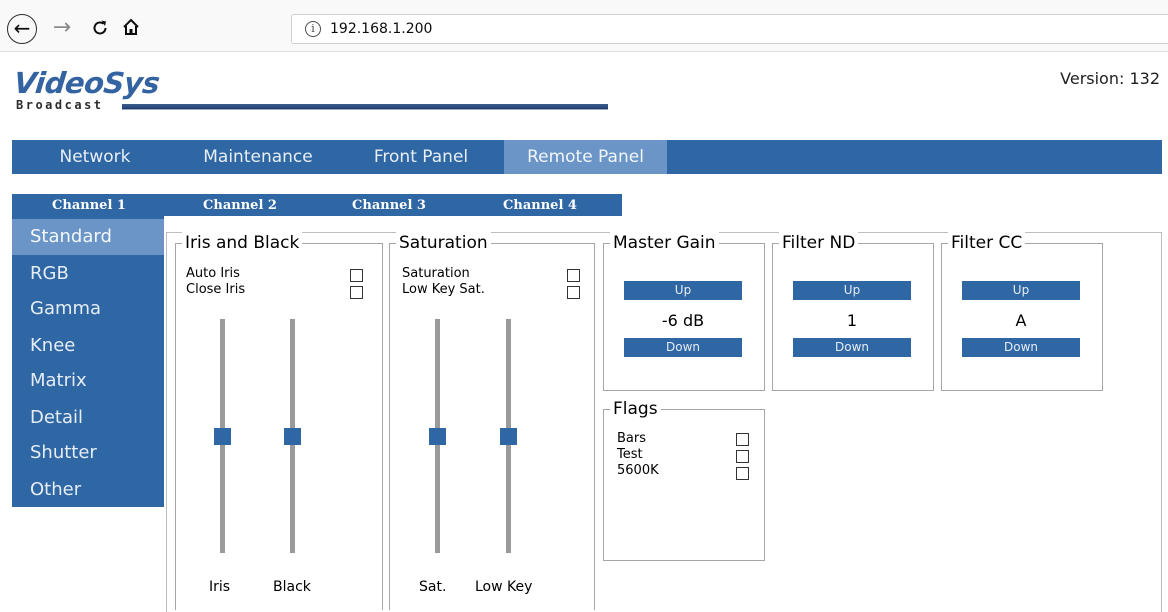  I want to click on logo-underline, so click(365, 106).